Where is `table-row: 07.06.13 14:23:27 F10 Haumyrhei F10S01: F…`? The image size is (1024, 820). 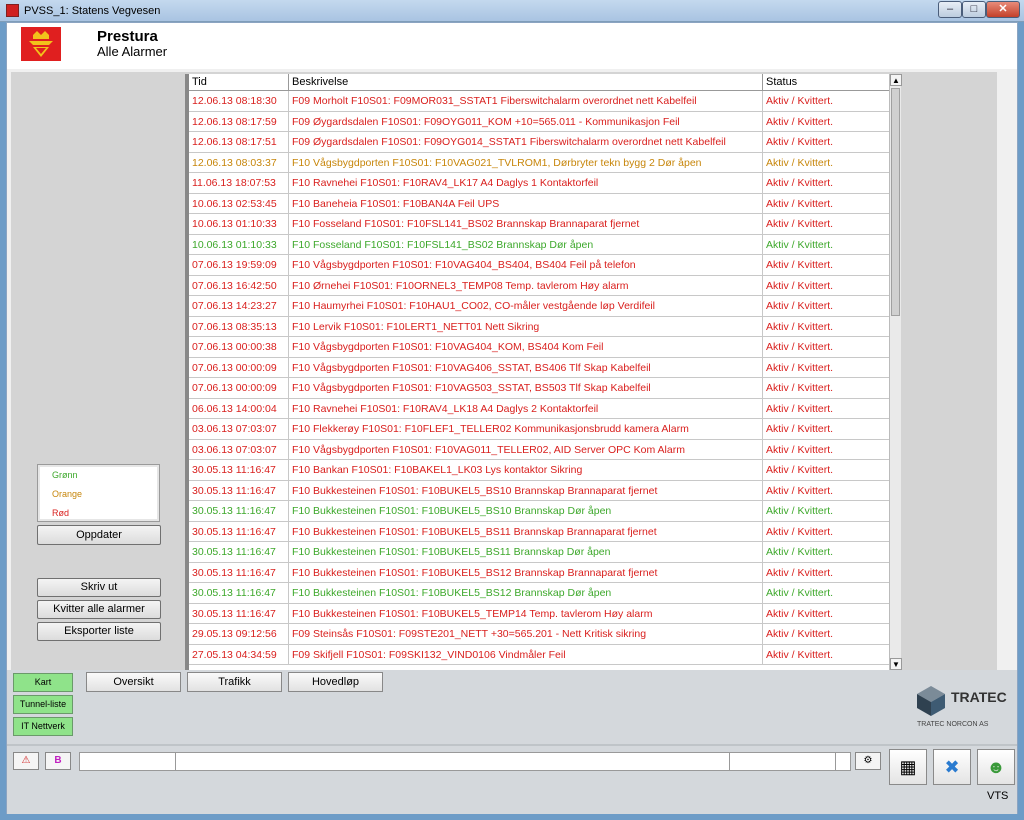 table-row: 07.06.13 14:23:27 F10 Haumyrhei F10S01: F… is located at coordinates (539, 306).